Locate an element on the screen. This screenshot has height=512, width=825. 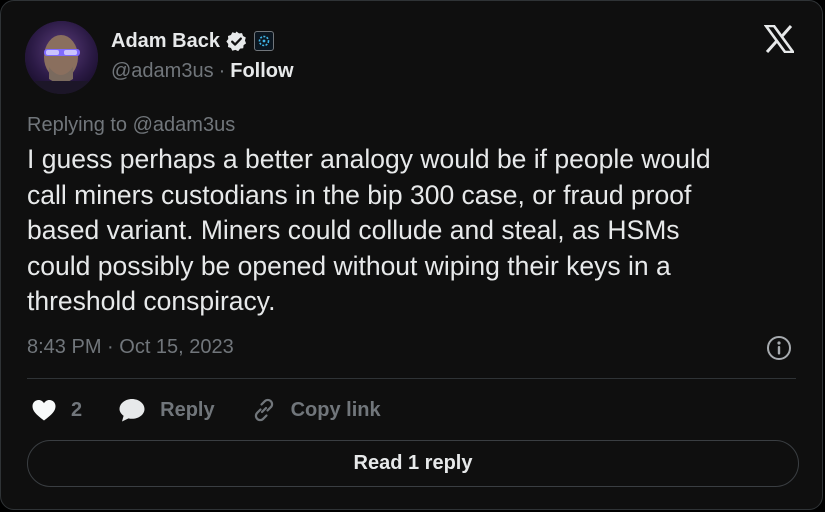
speech-bubble-icon is located at coordinates (132, 410).